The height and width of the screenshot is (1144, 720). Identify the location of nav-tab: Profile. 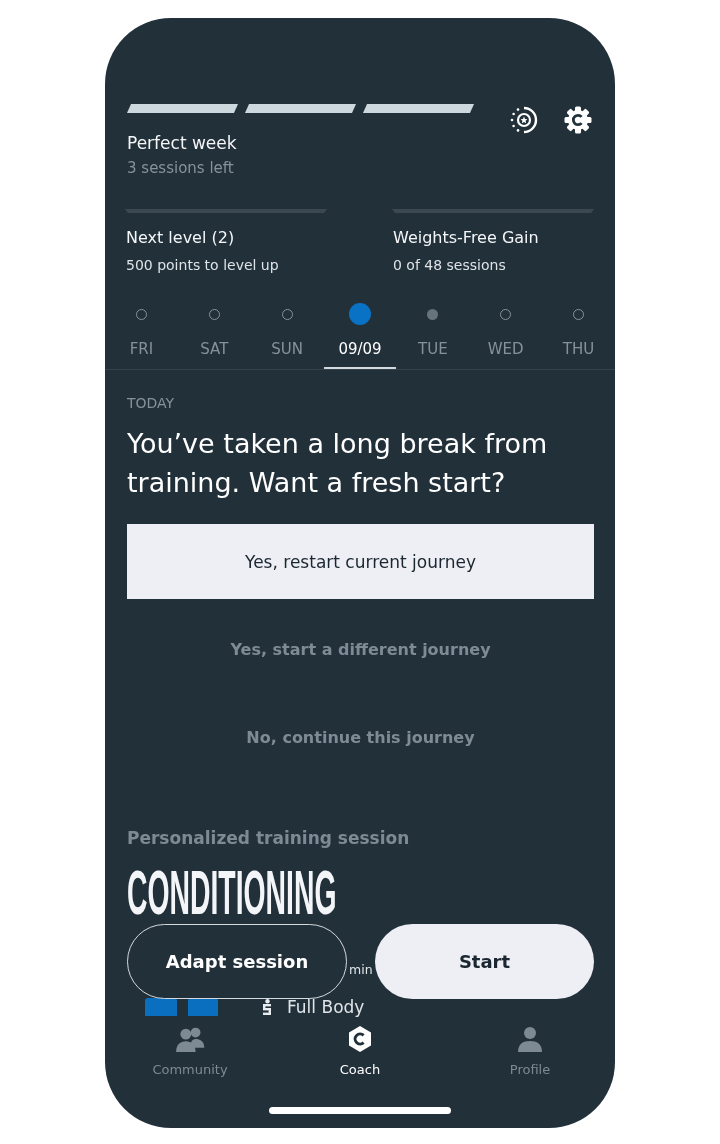
(530, 1049).